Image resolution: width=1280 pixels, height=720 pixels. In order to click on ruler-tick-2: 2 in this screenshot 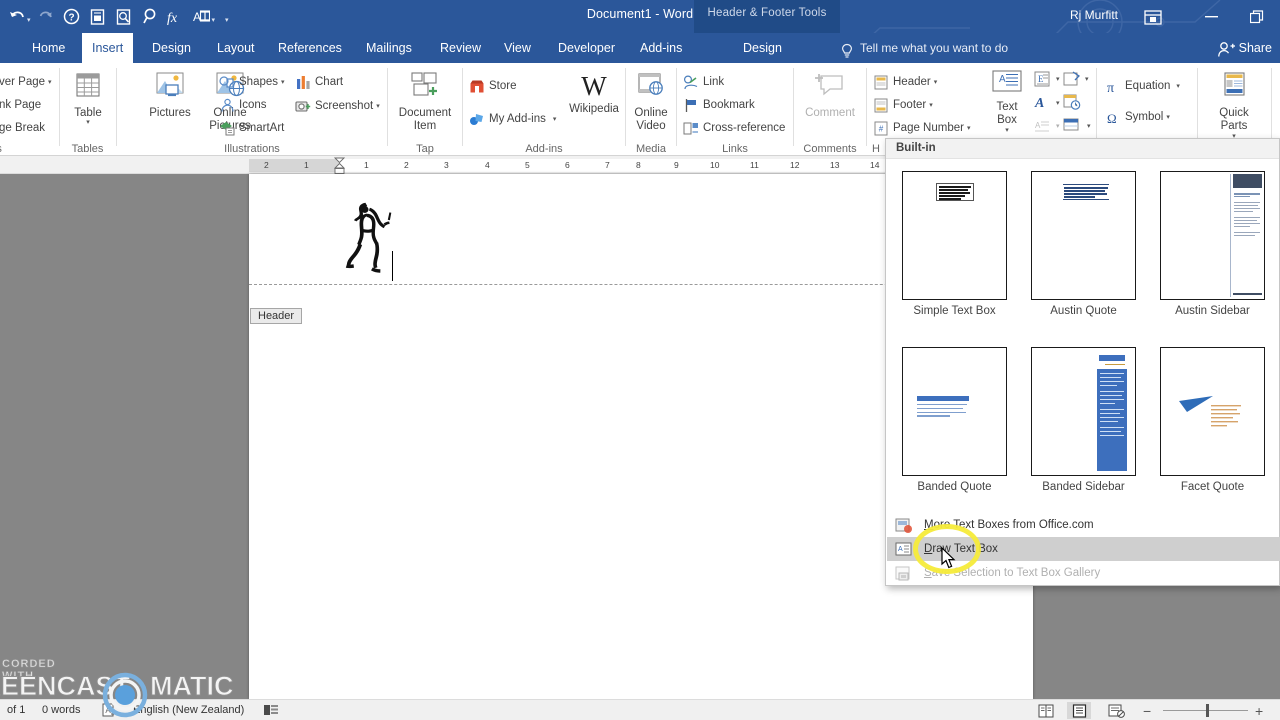, I will do `click(406, 165)`.